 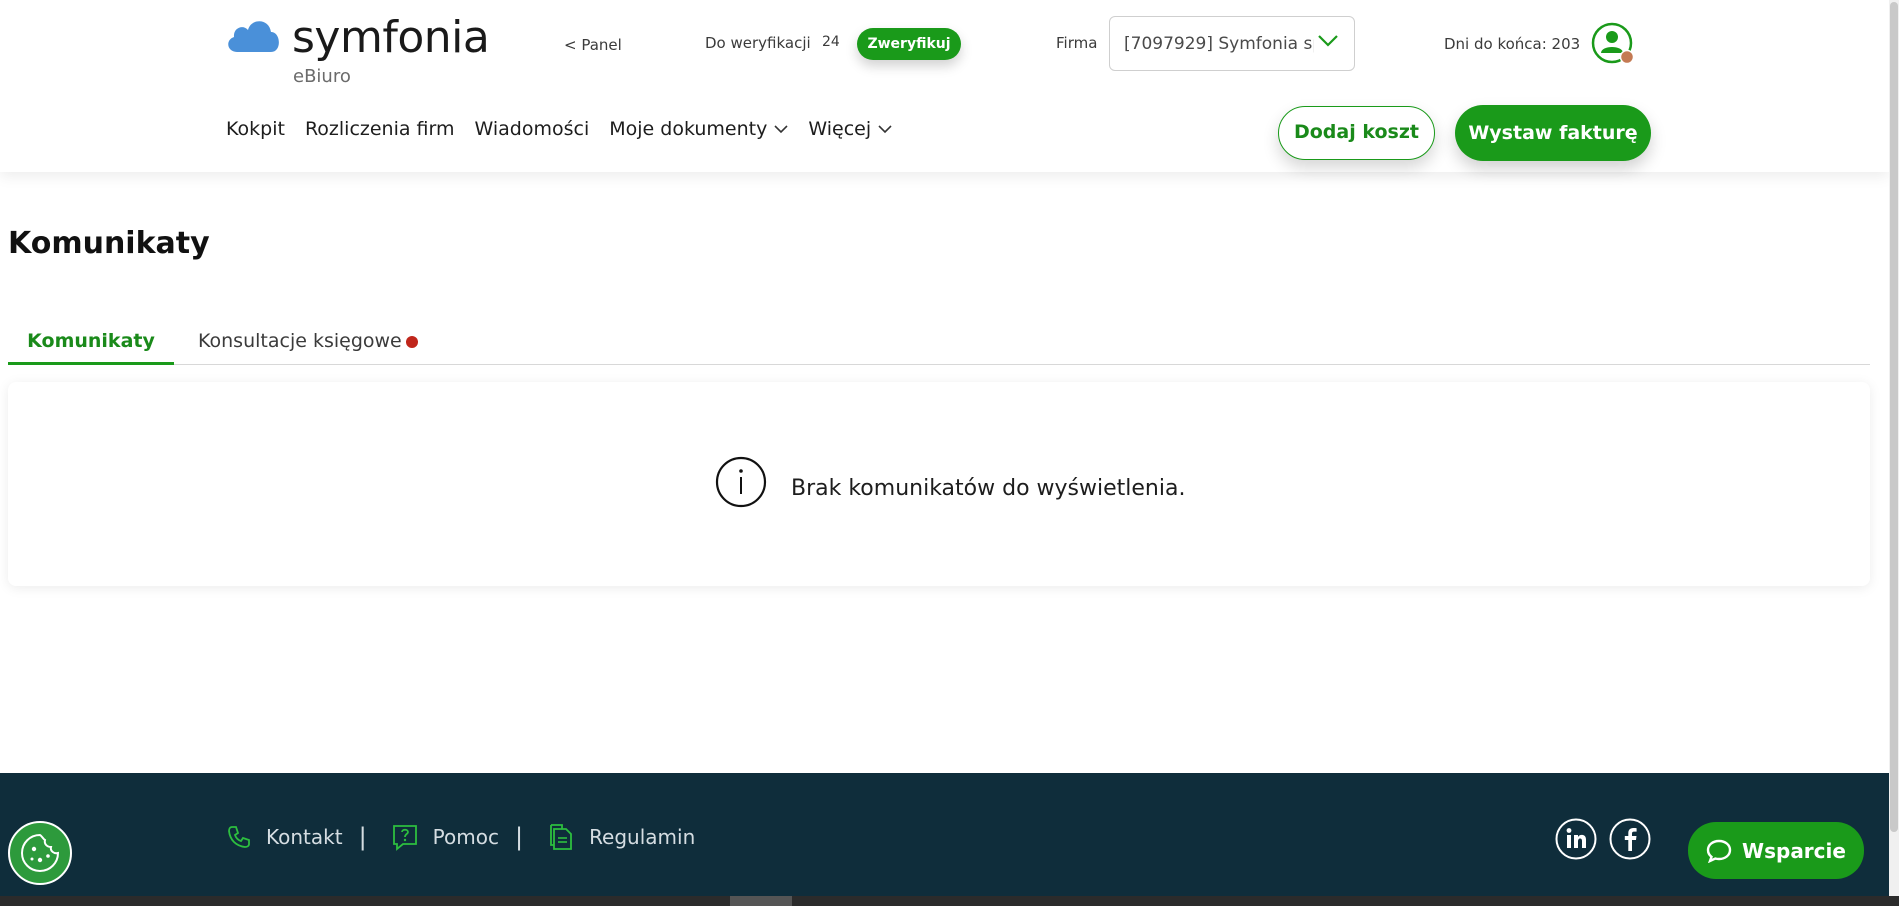 What do you see at coordinates (109, 243) in the screenshot?
I see `page-title: Komunikaty` at bounding box center [109, 243].